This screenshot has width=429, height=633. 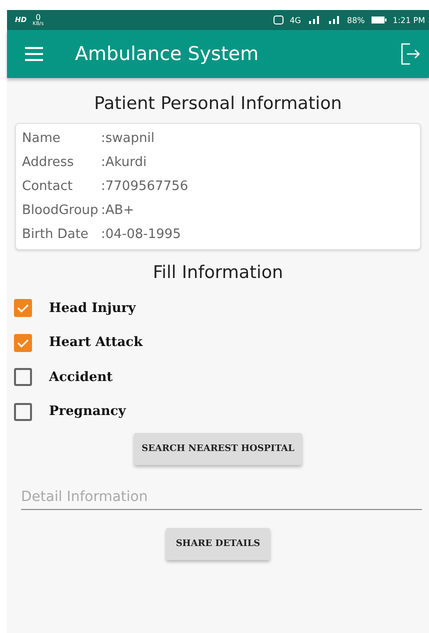 What do you see at coordinates (221, 498) in the screenshot?
I see `detail-input-field: Detail Information` at bounding box center [221, 498].